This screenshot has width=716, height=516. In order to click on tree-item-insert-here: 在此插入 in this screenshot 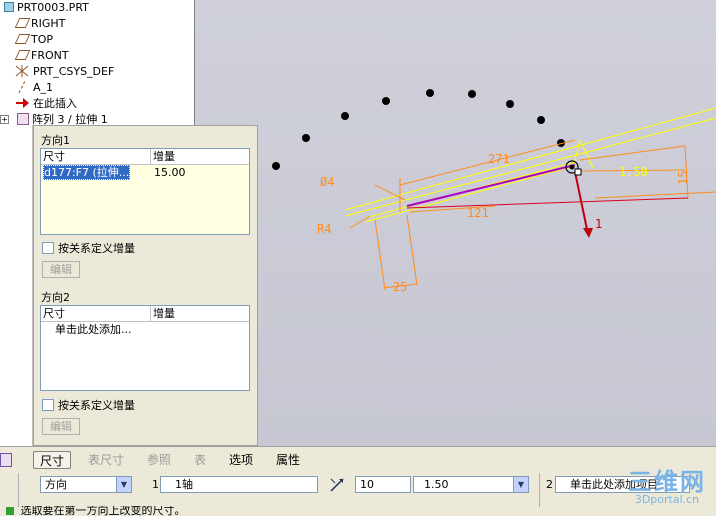, I will do `click(45, 103)`.